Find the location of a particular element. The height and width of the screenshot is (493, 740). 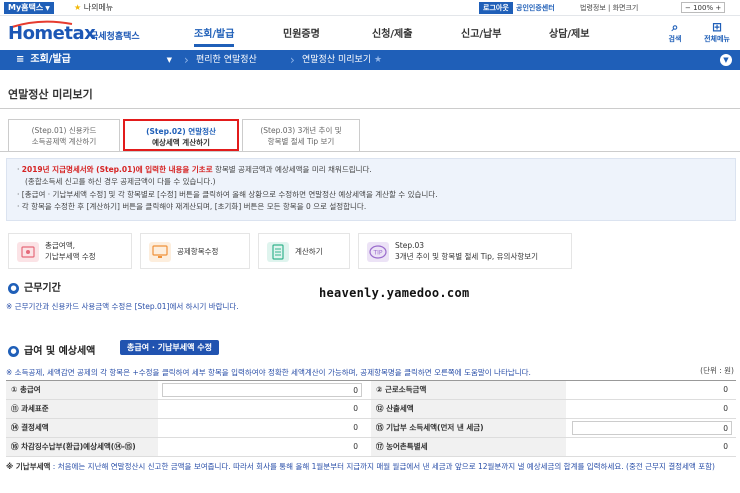

nav-apply-submit: 신청/제출 is located at coordinates (392, 36).